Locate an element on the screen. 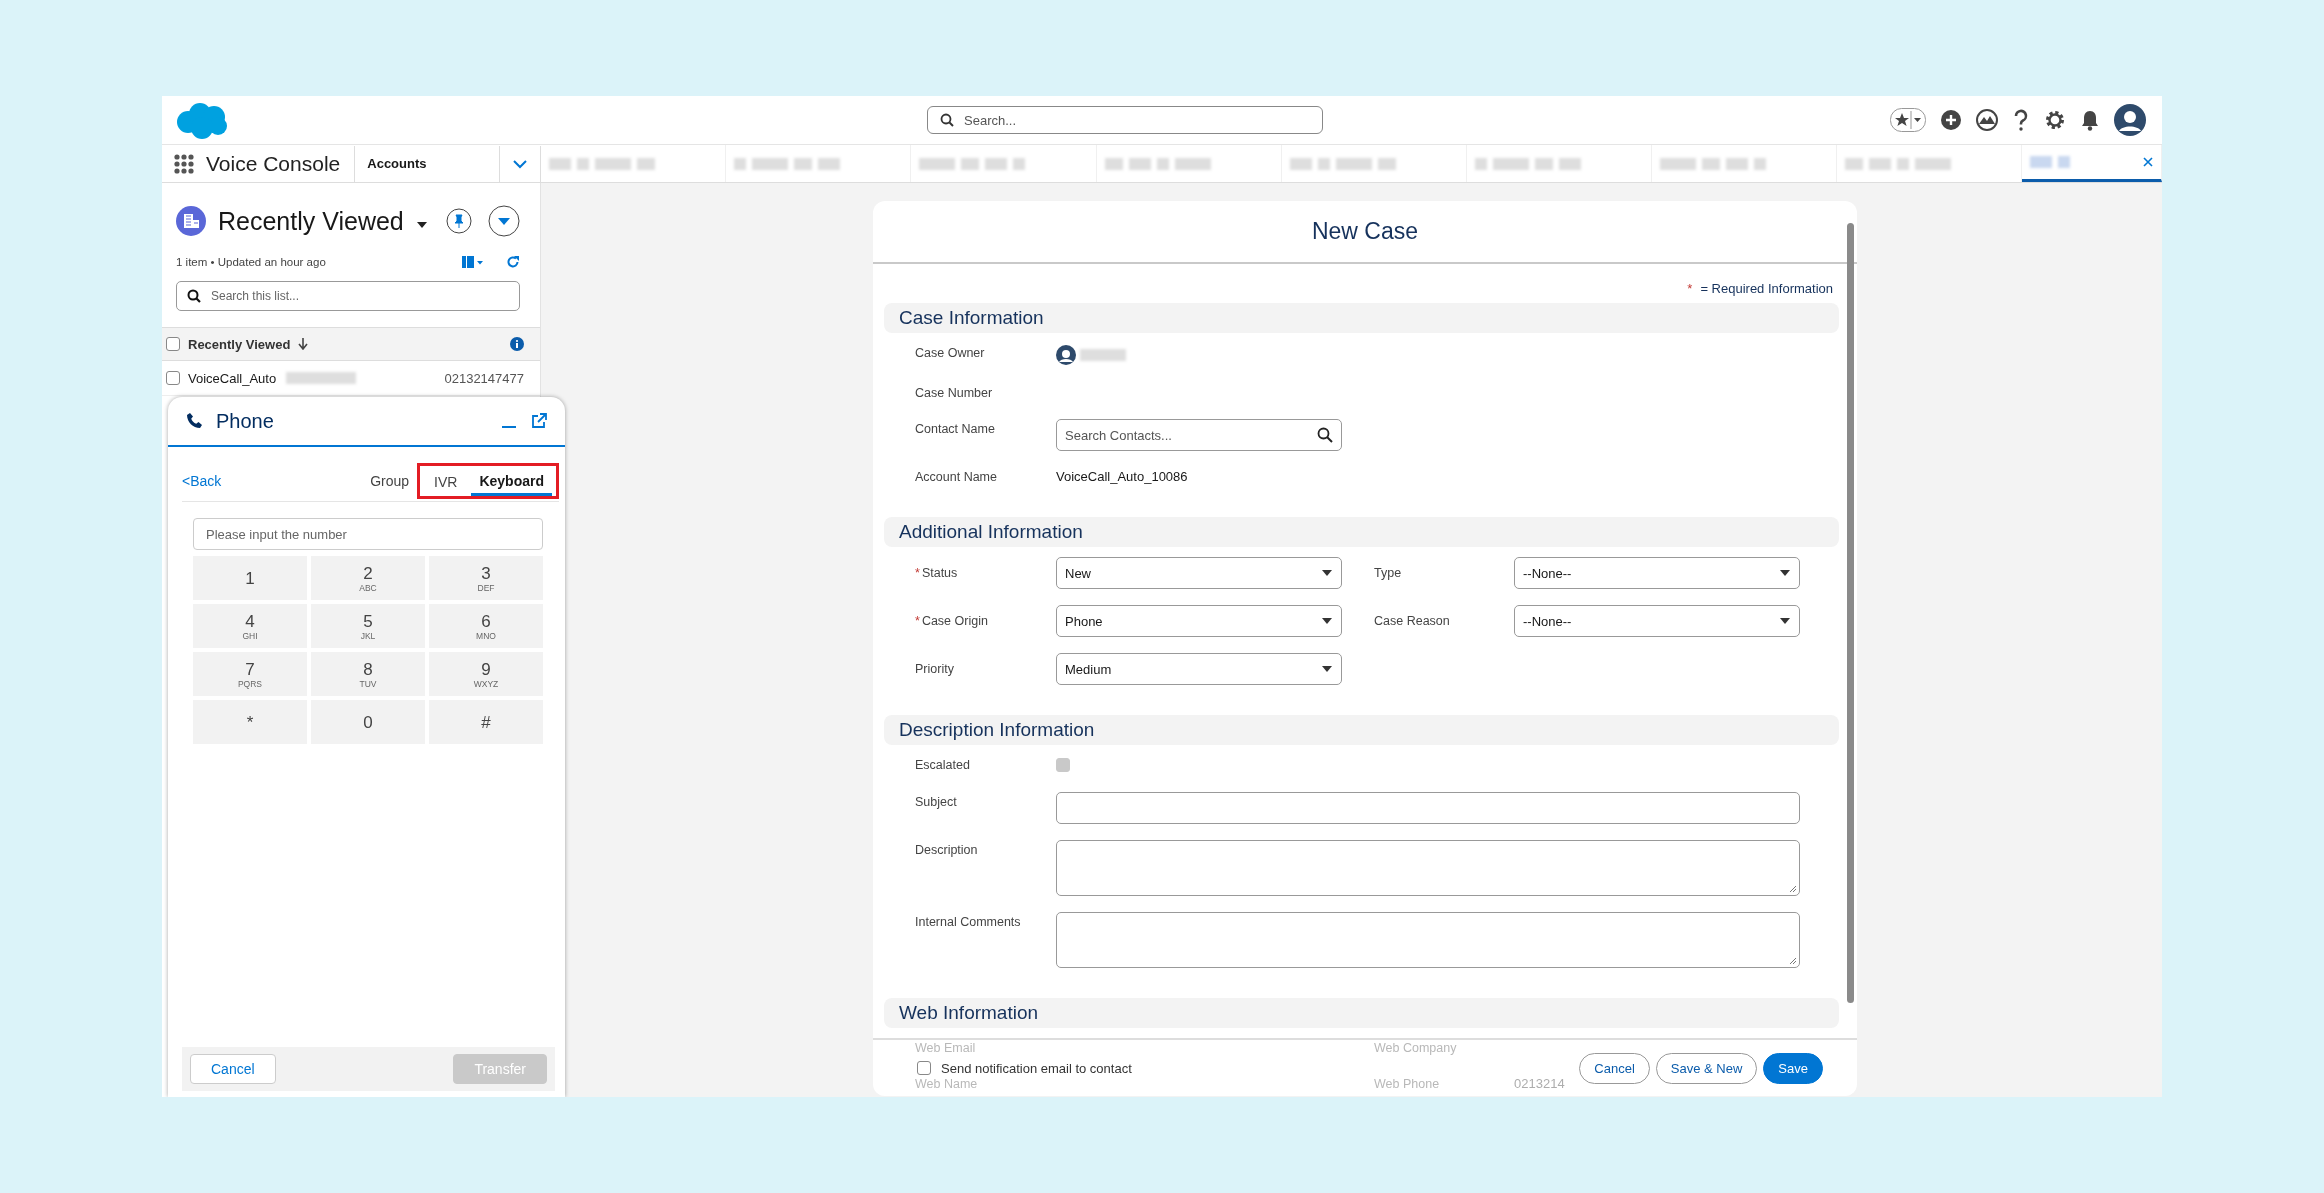 This screenshot has height=1193, width=2324. keypad-key: 5 JKL is located at coordinates (368, 626).